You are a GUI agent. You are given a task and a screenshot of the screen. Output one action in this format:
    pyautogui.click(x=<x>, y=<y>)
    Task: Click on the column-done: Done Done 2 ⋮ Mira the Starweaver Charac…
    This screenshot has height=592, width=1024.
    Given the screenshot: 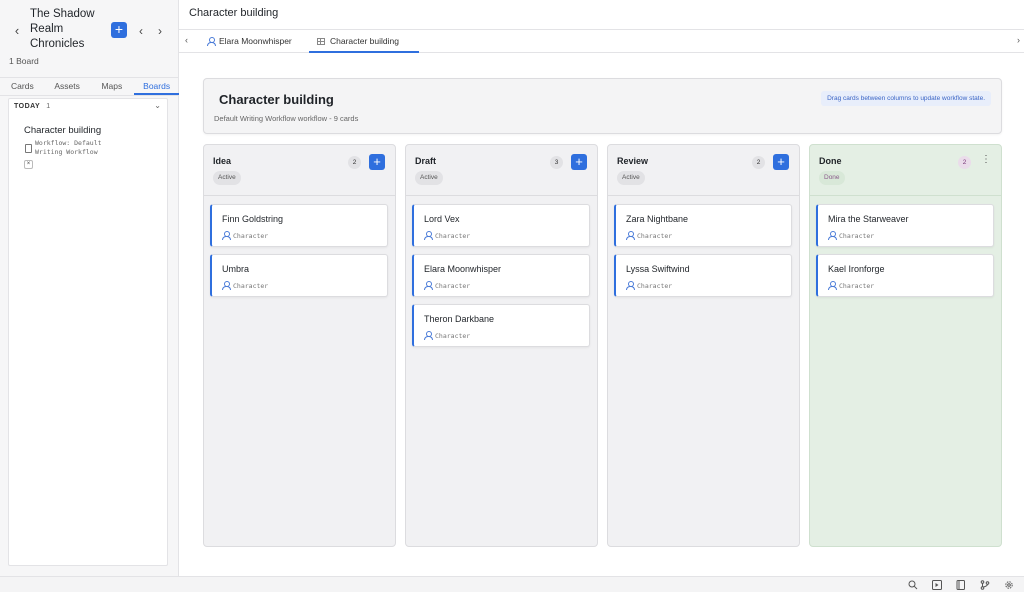 What is the action you would take?
    pyautogui.click(x=905, y=345)
    